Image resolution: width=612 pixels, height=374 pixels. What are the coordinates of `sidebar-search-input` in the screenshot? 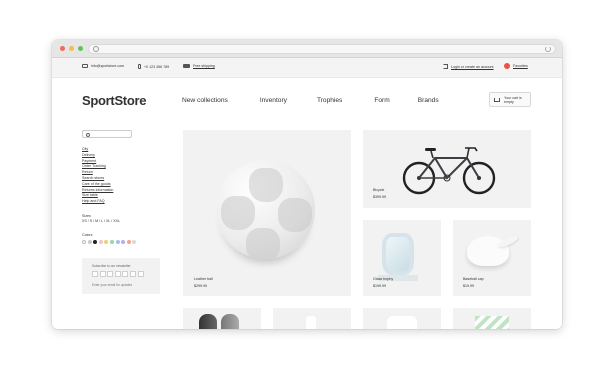 It's located at (107, 134).